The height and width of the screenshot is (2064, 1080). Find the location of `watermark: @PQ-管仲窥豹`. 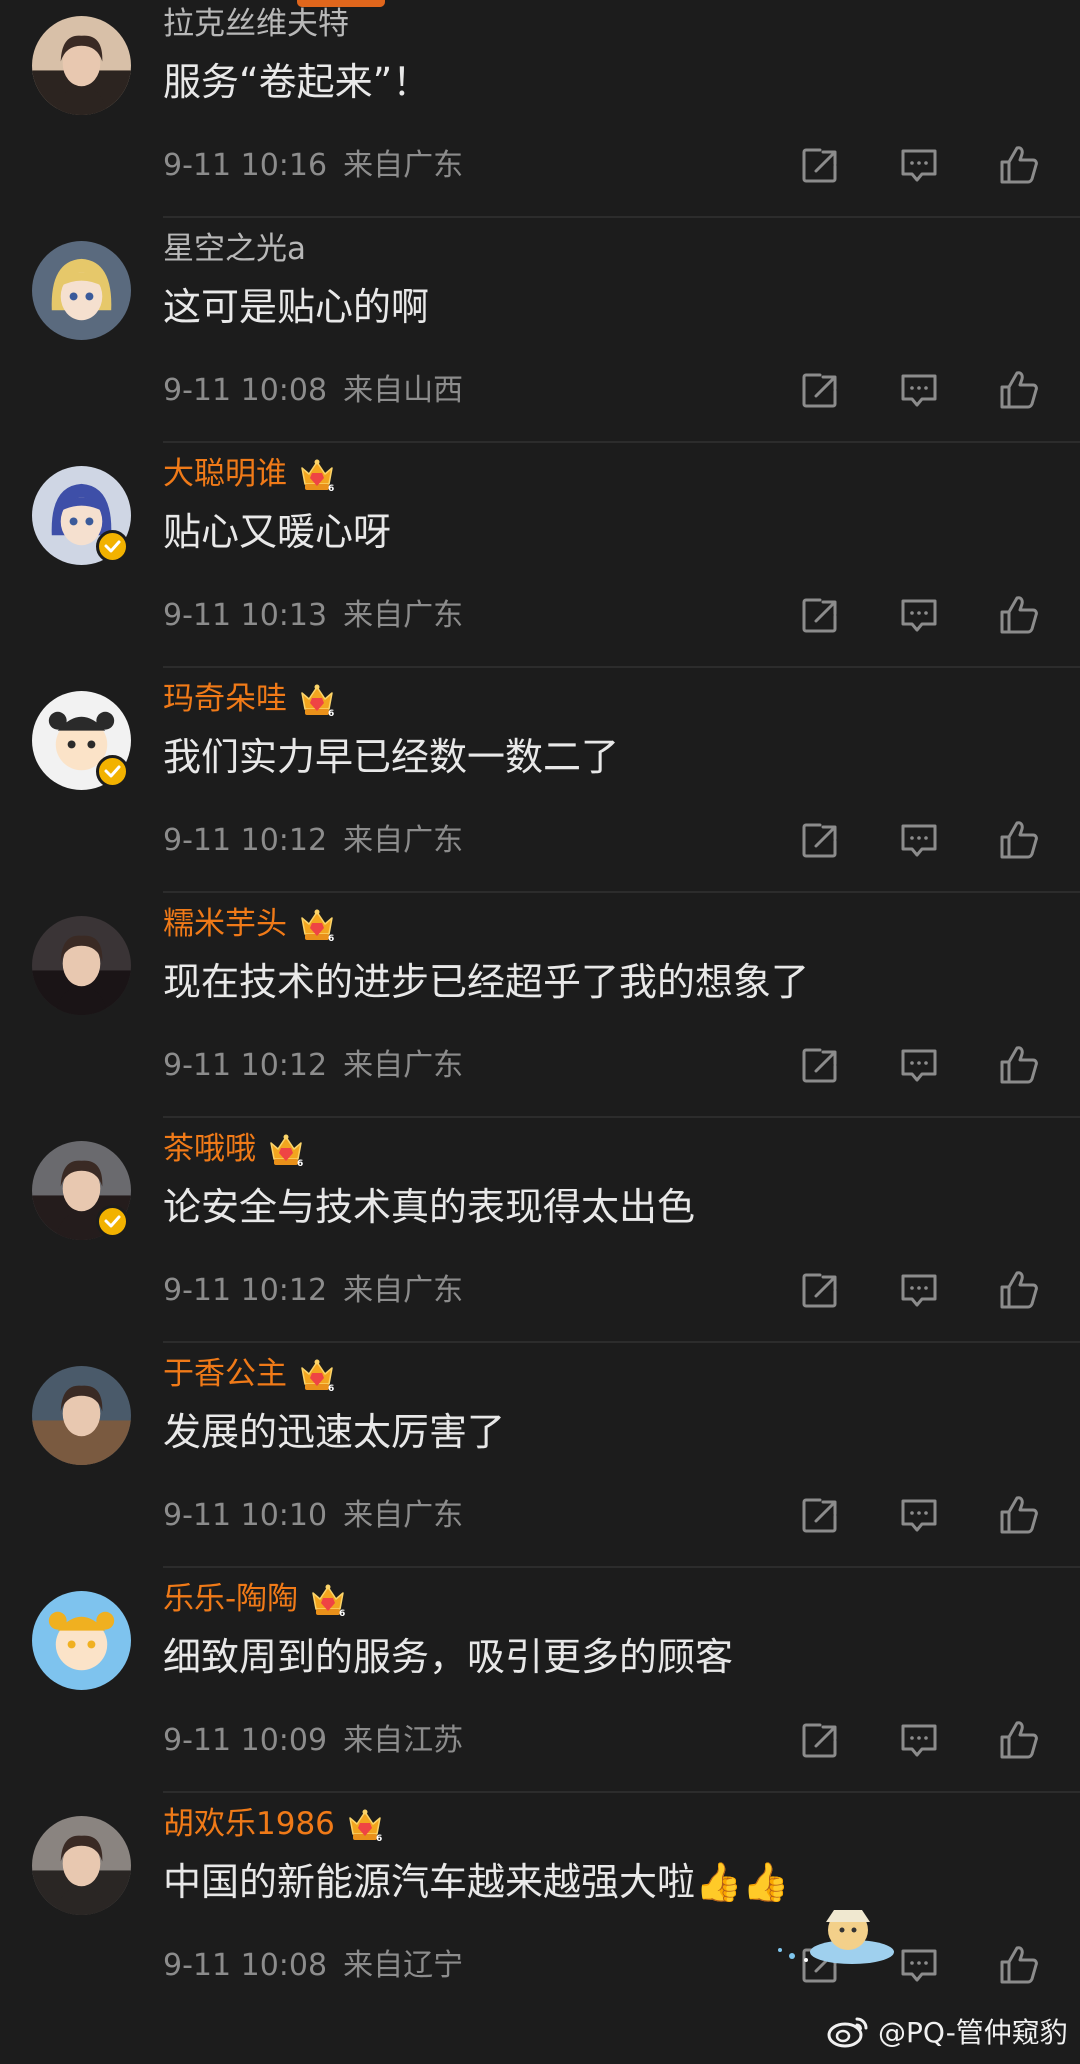

watermark: @PQ-管仲窥豹 is located at coordinates (947, 2031).